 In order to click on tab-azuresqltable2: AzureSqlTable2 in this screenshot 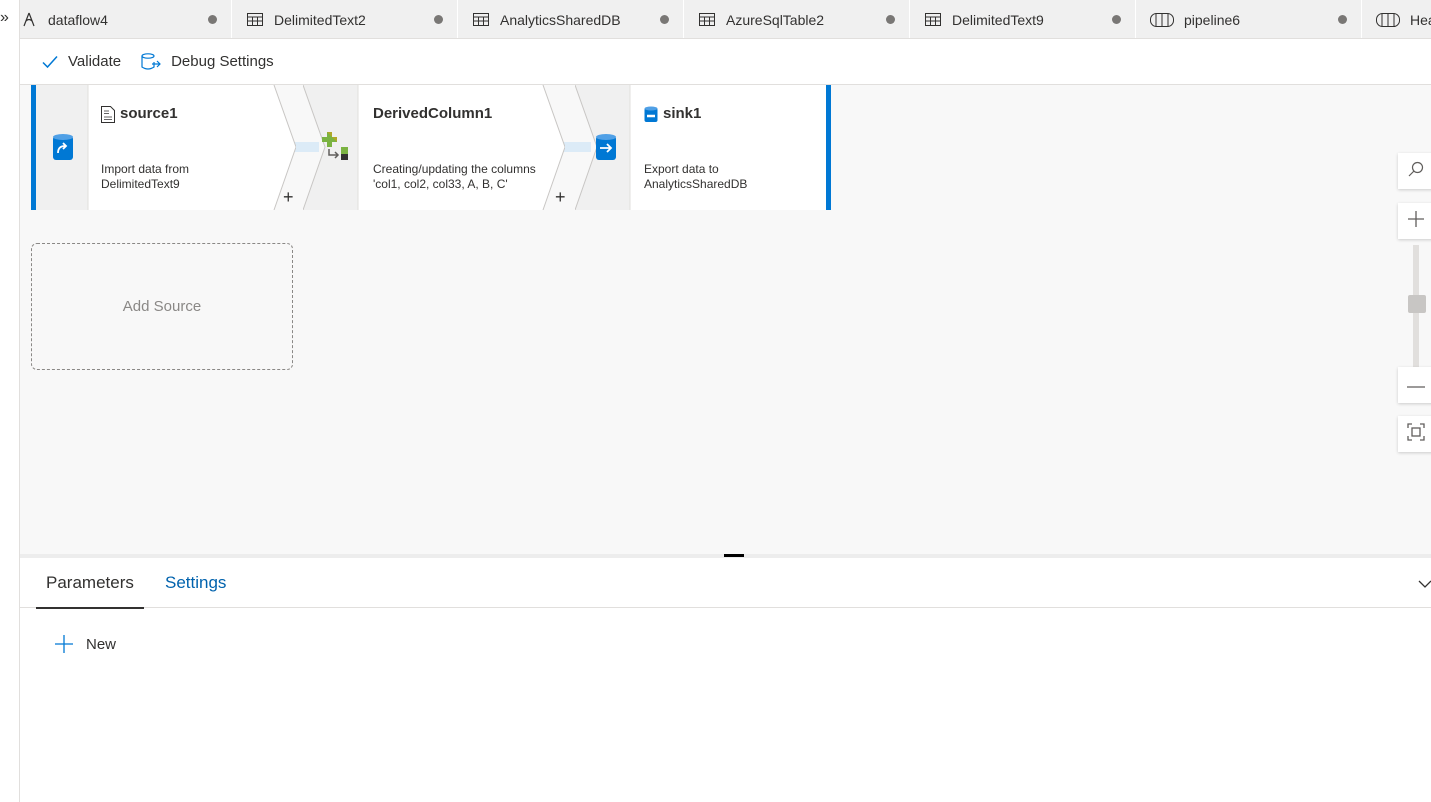, I will do `click(797, 19)`.